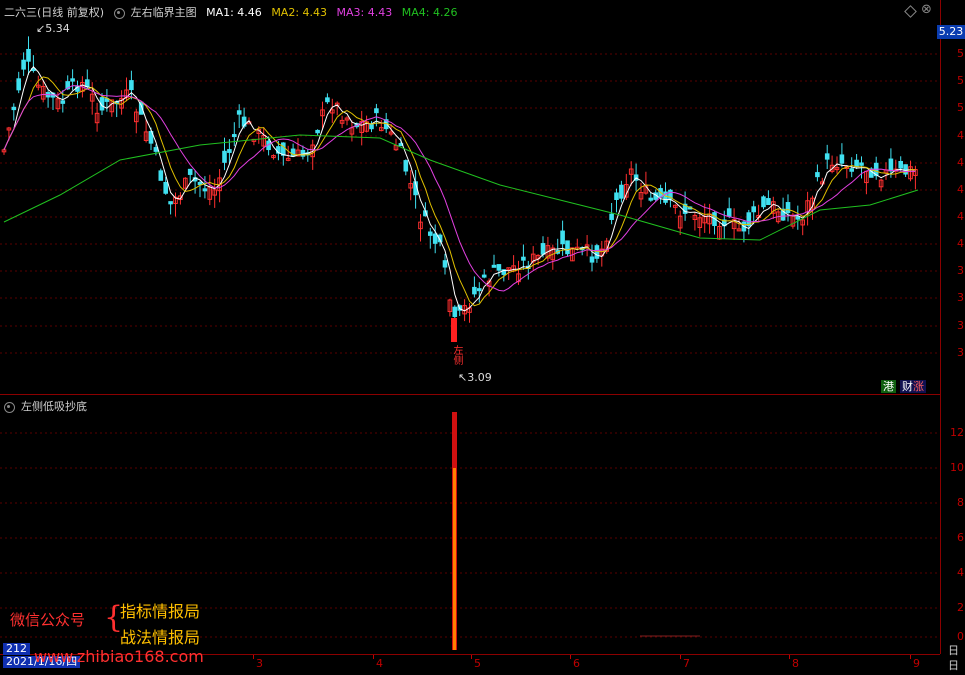 This screenshot has height=675, width=965. Describe the element at coordinates (960, 537) in the screenshot. I see `sub-y-tick: 6` at that location.